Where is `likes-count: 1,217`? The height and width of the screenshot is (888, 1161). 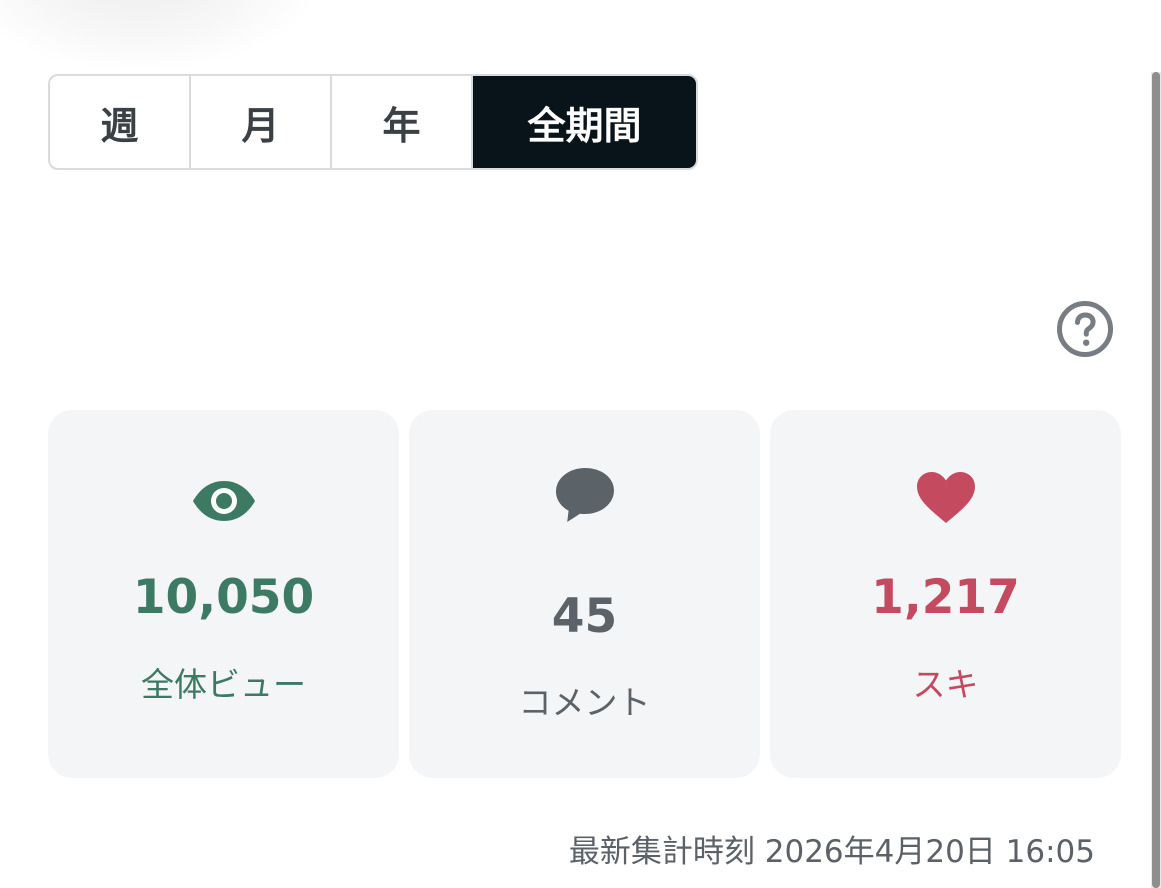
likes-count: 1,217 is located at coordinates (945, 597).